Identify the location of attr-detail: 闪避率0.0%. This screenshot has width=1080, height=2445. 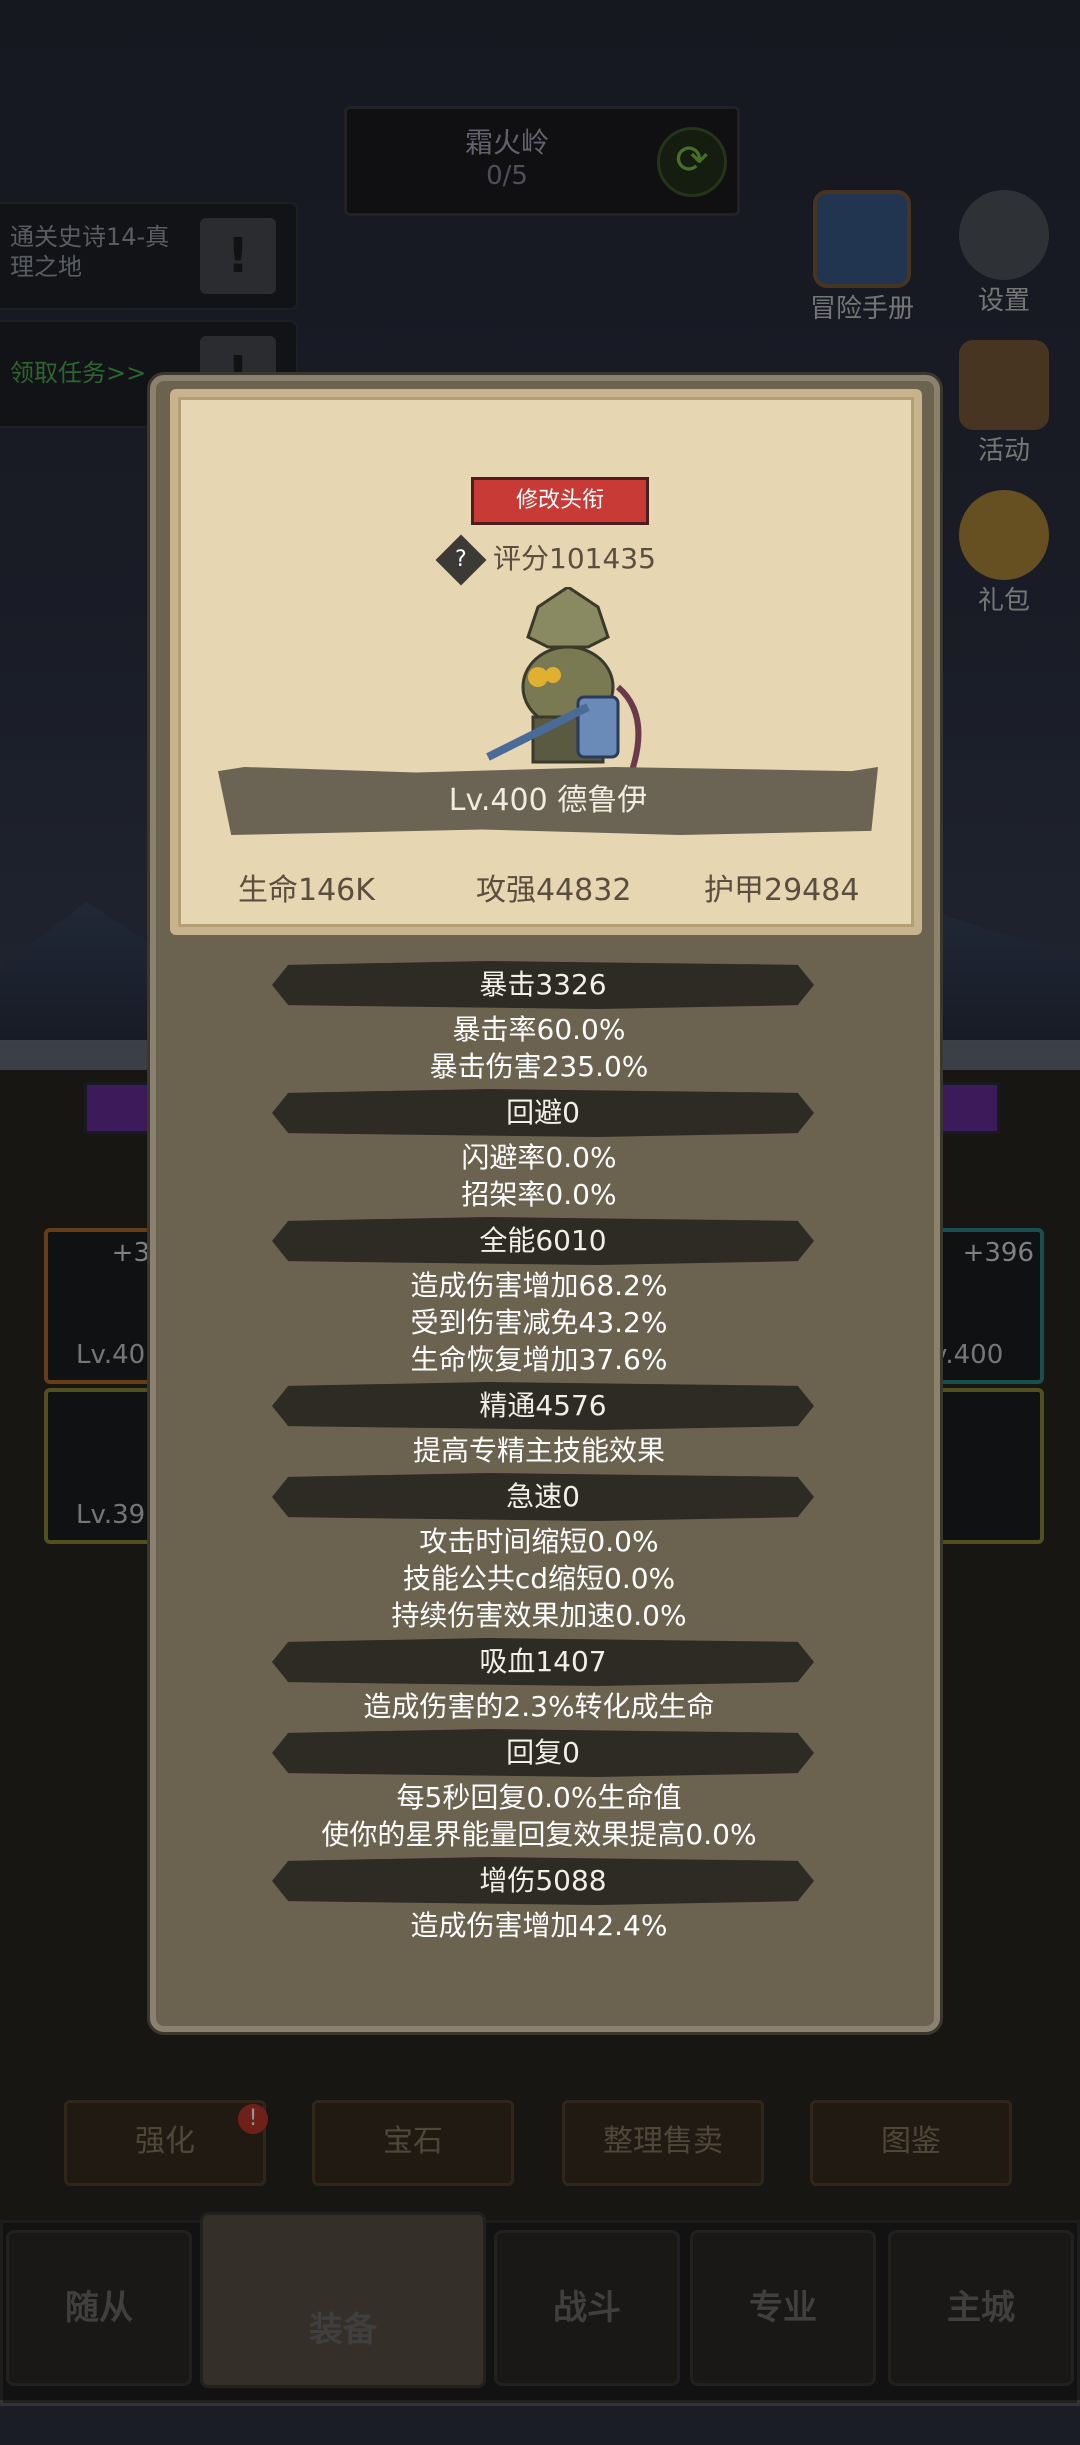
(539, 1157).